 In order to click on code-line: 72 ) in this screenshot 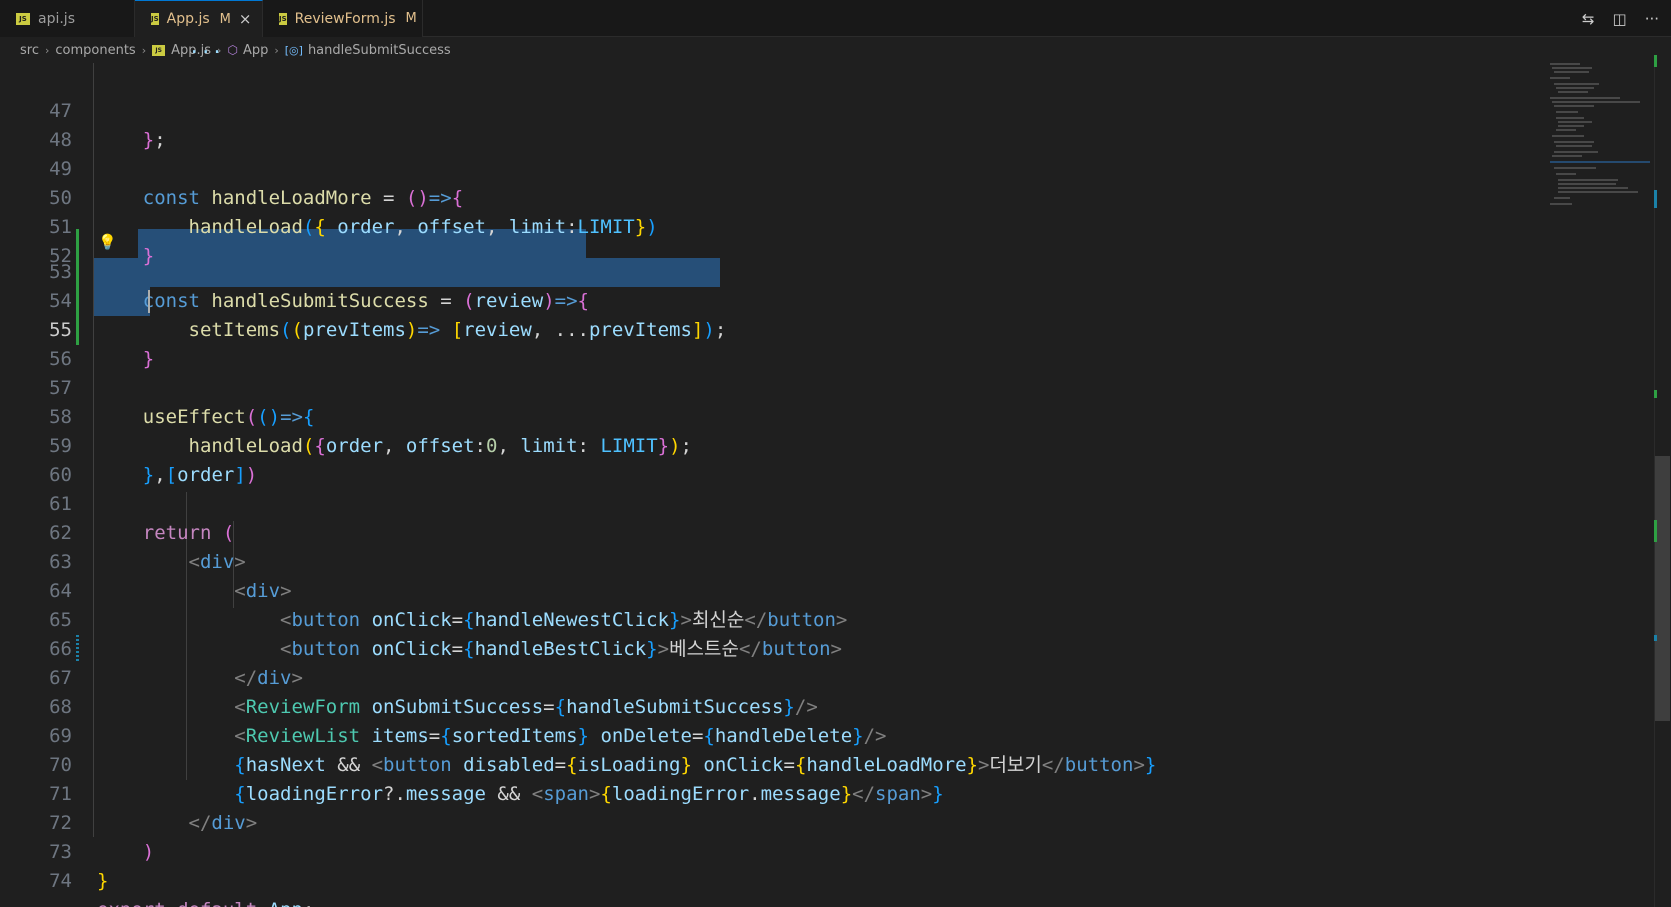, I will do `click(770, 821)`.